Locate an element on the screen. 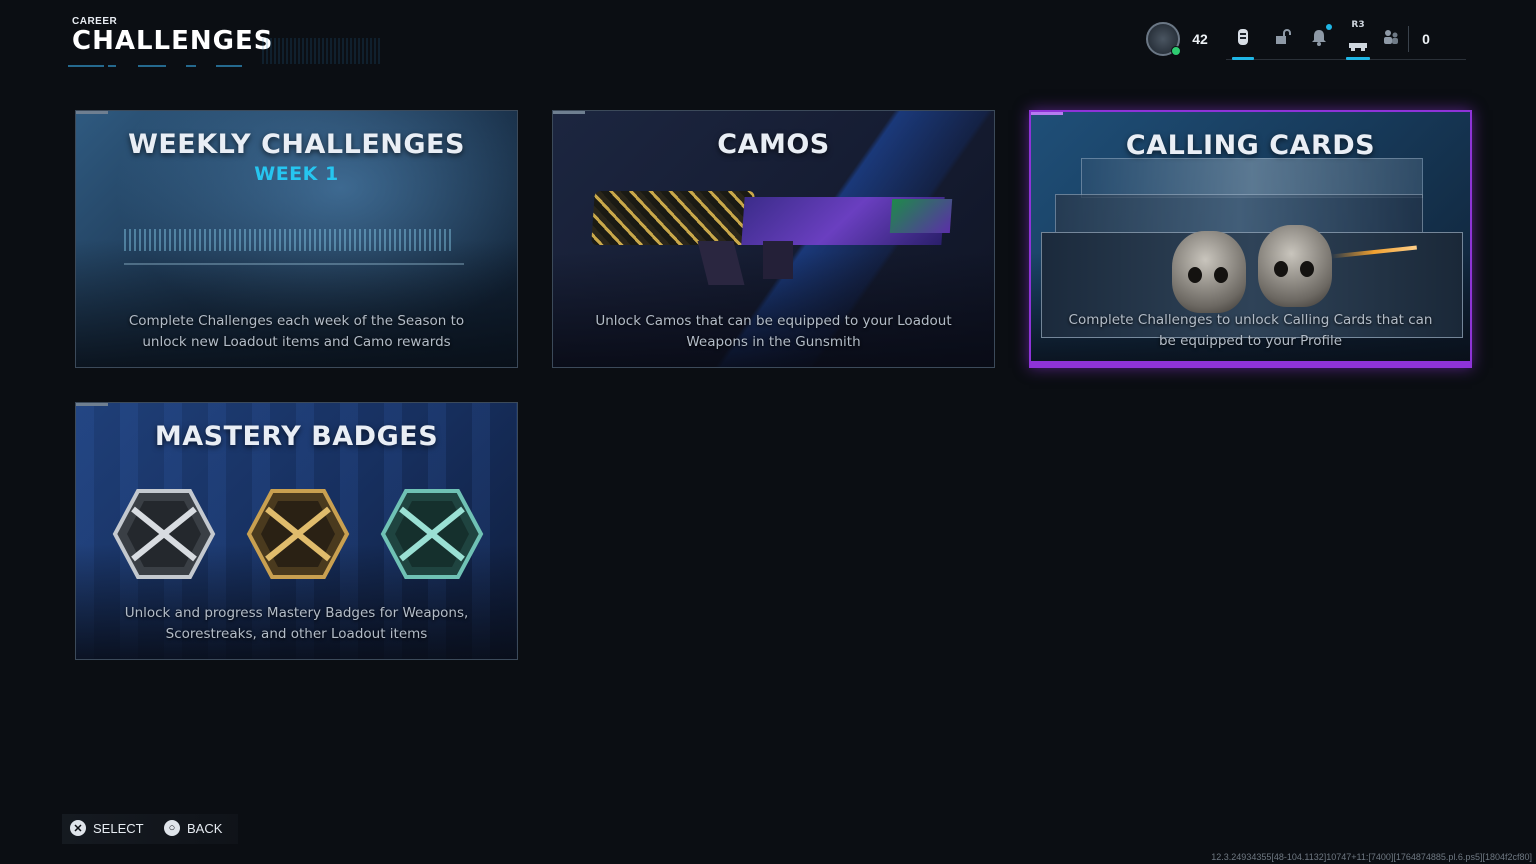 This screenshot has height=864, width=1536. friends-tab is located at coordinates (1391, 39).